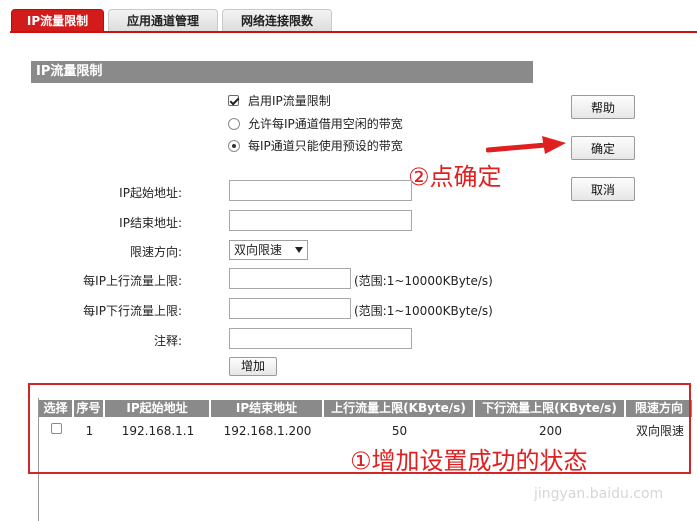  I want to click on chevron-down-icon, so click(299, 250).